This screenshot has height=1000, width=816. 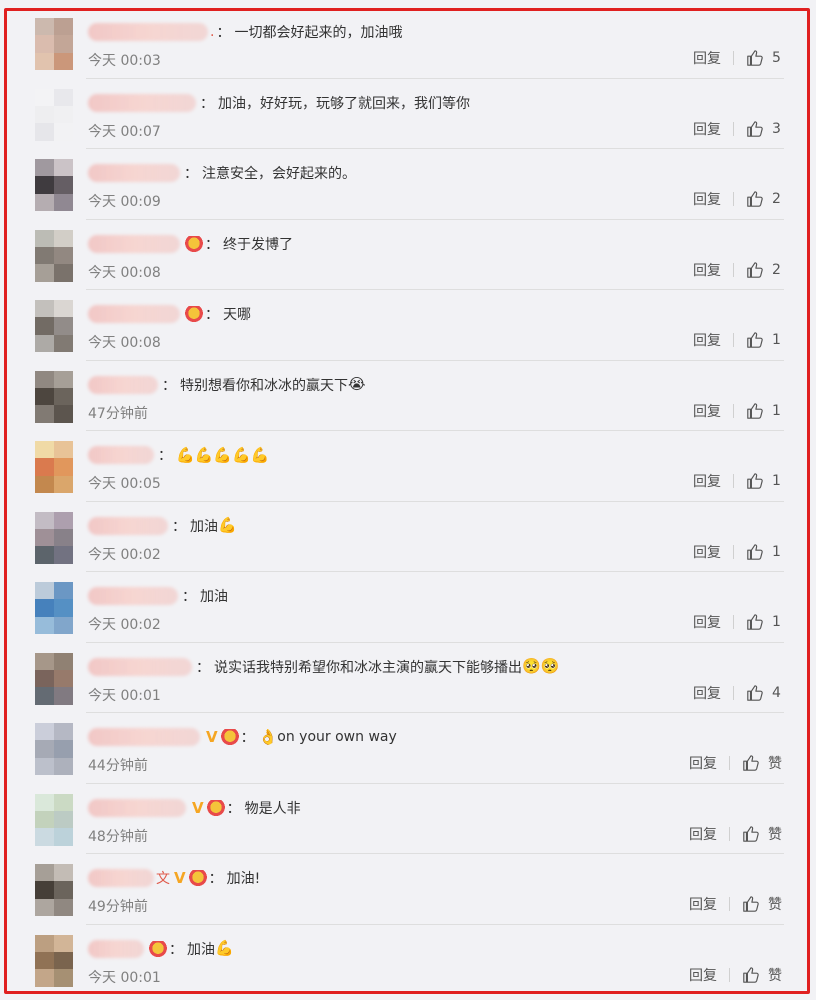 What do you see at coordinates (408, 889) in the screenshot?
I see `comment-item: 文 V ：加油! 49分钟前 回复 赞` at bounding box center [408, 889].